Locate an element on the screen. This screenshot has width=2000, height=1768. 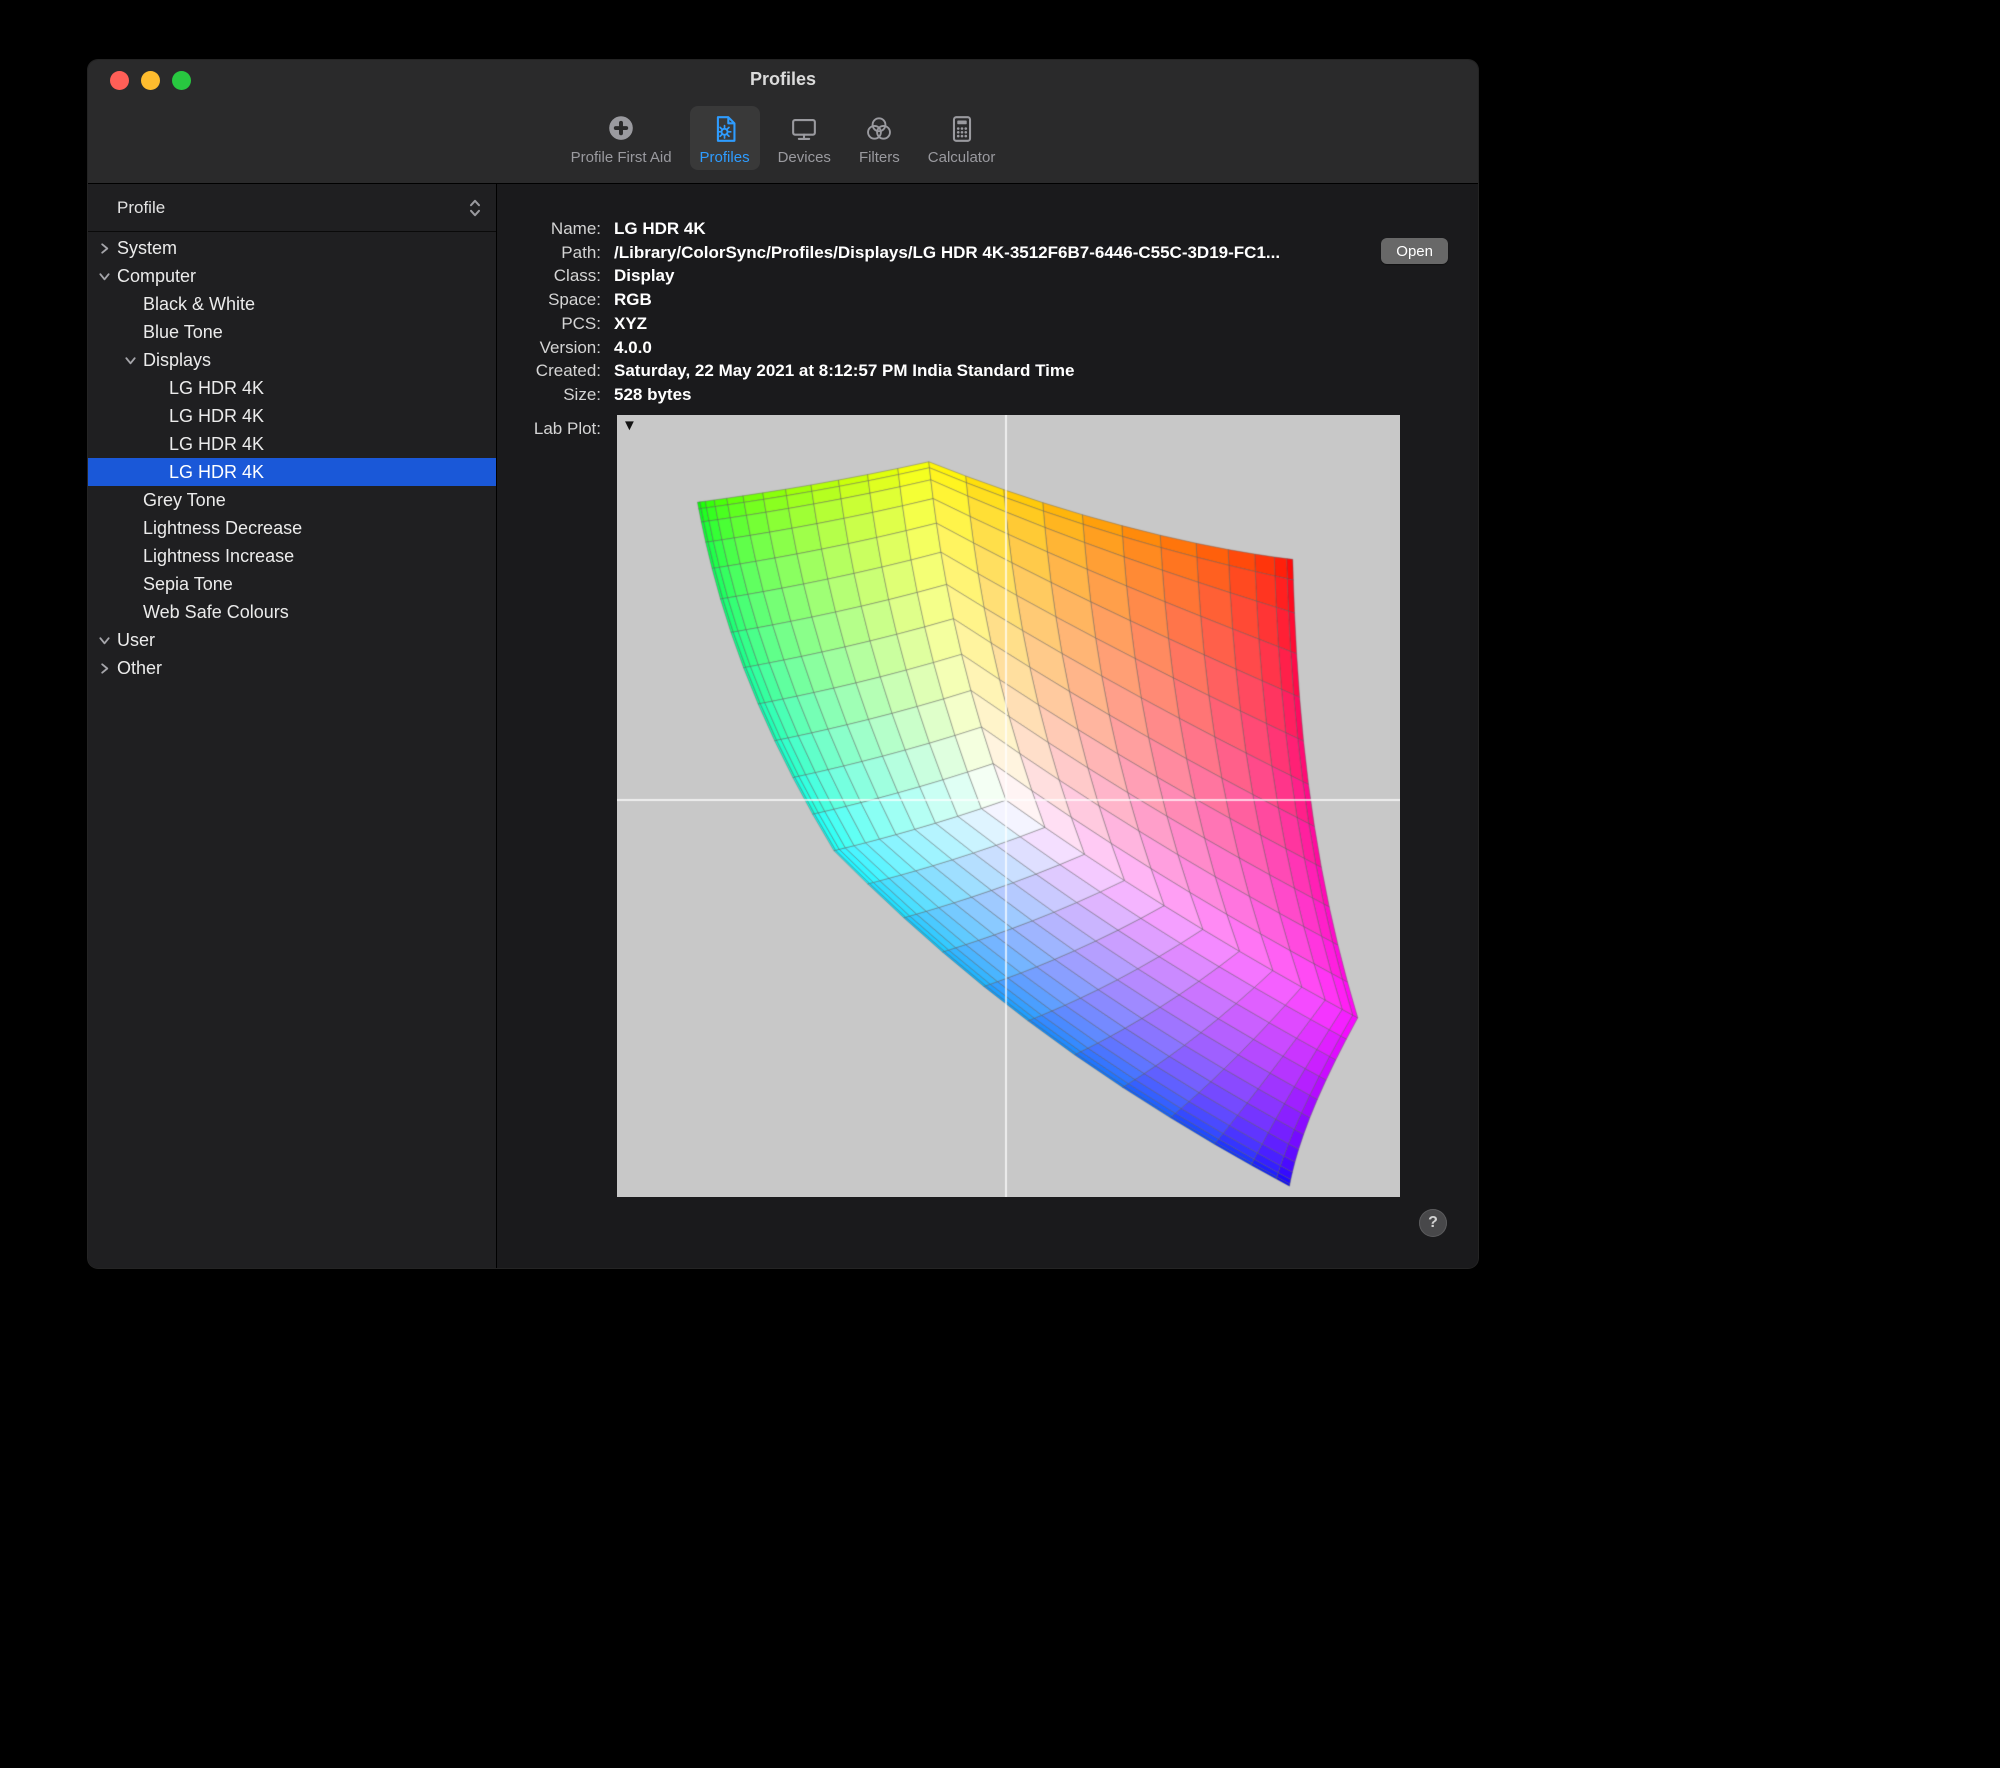
up-down-chevrons-icon is located at coordinates (475, 208).